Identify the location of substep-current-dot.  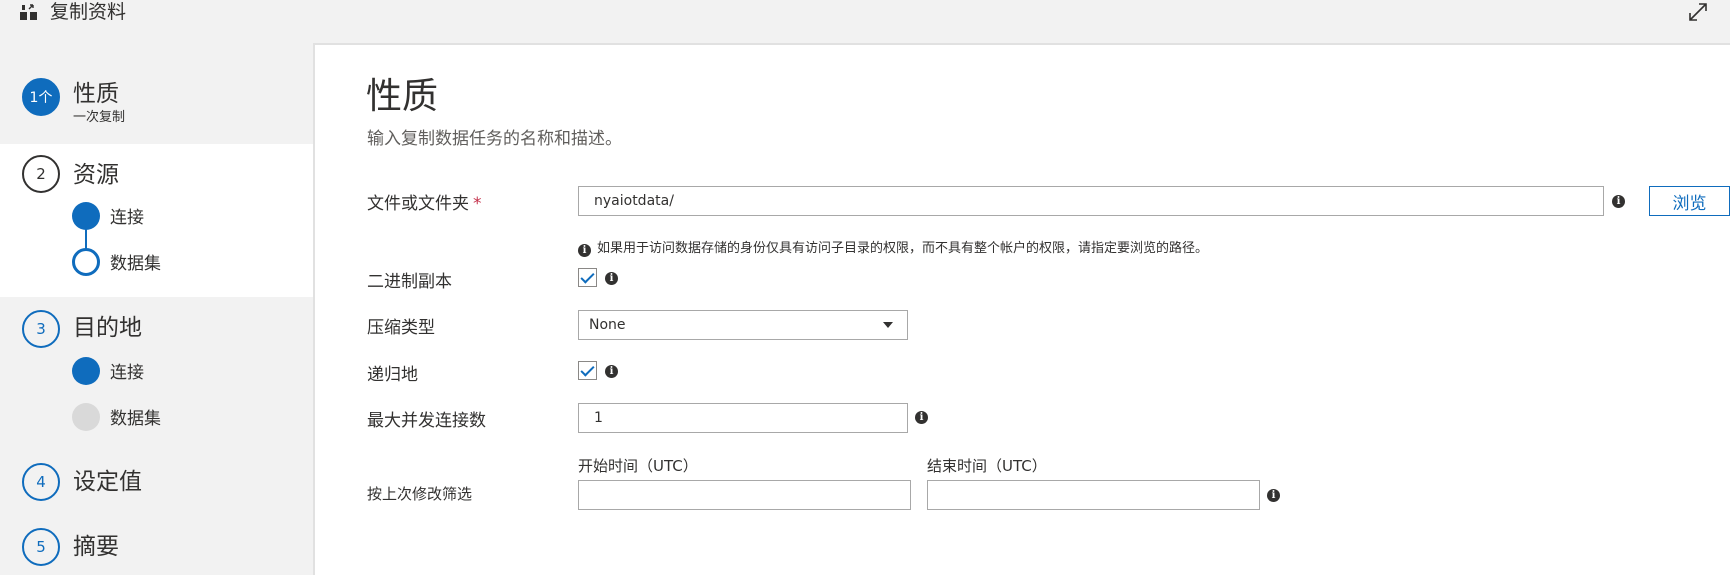
(86, 262).